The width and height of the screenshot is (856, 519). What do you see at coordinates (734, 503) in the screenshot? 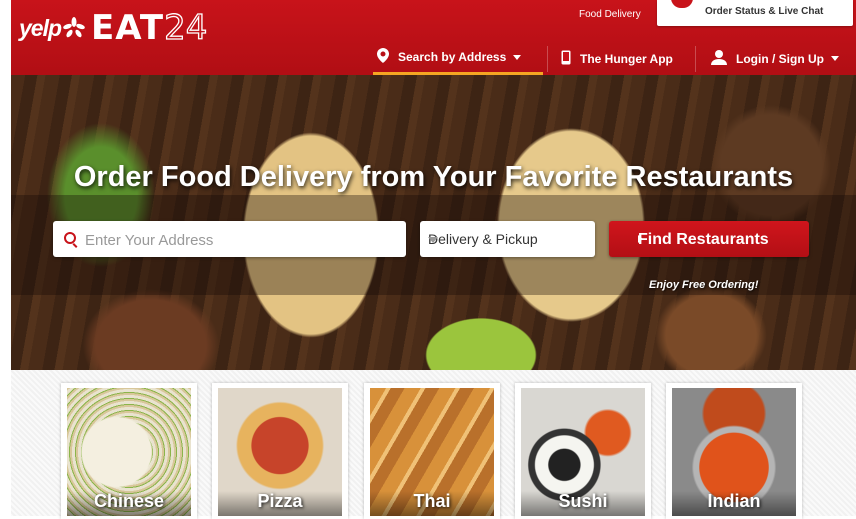
I see `category-label: Indian` at bounding box center [734, 503].